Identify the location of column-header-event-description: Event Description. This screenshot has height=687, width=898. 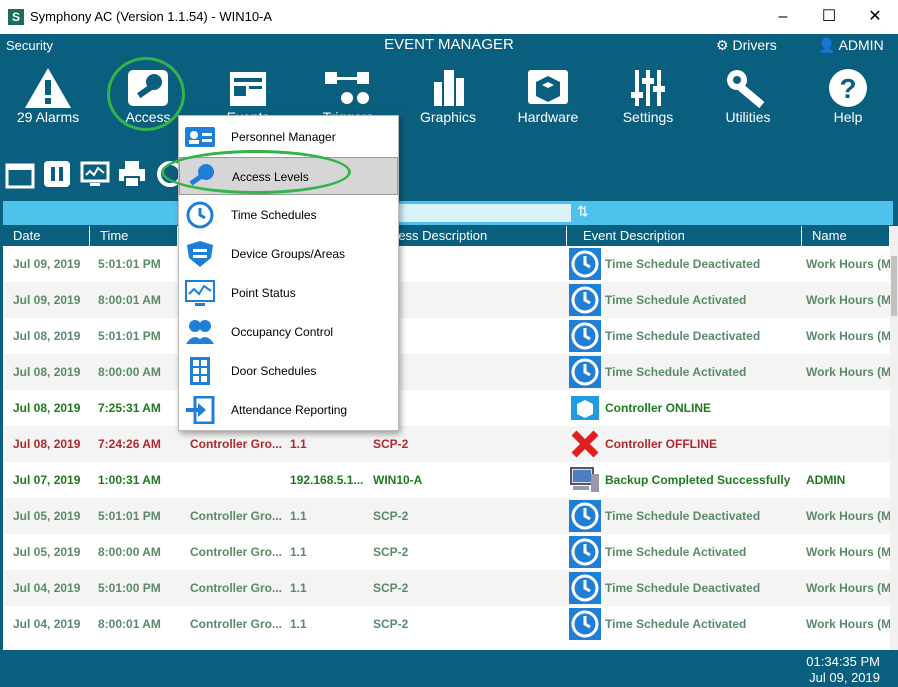
(684, 236).